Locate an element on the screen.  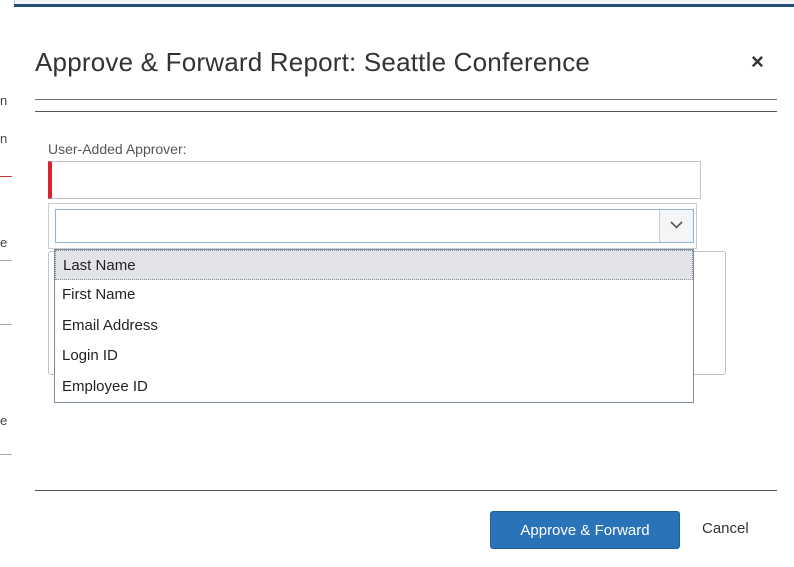
dropdown-toggle-button is located at coordinates (676, 226).